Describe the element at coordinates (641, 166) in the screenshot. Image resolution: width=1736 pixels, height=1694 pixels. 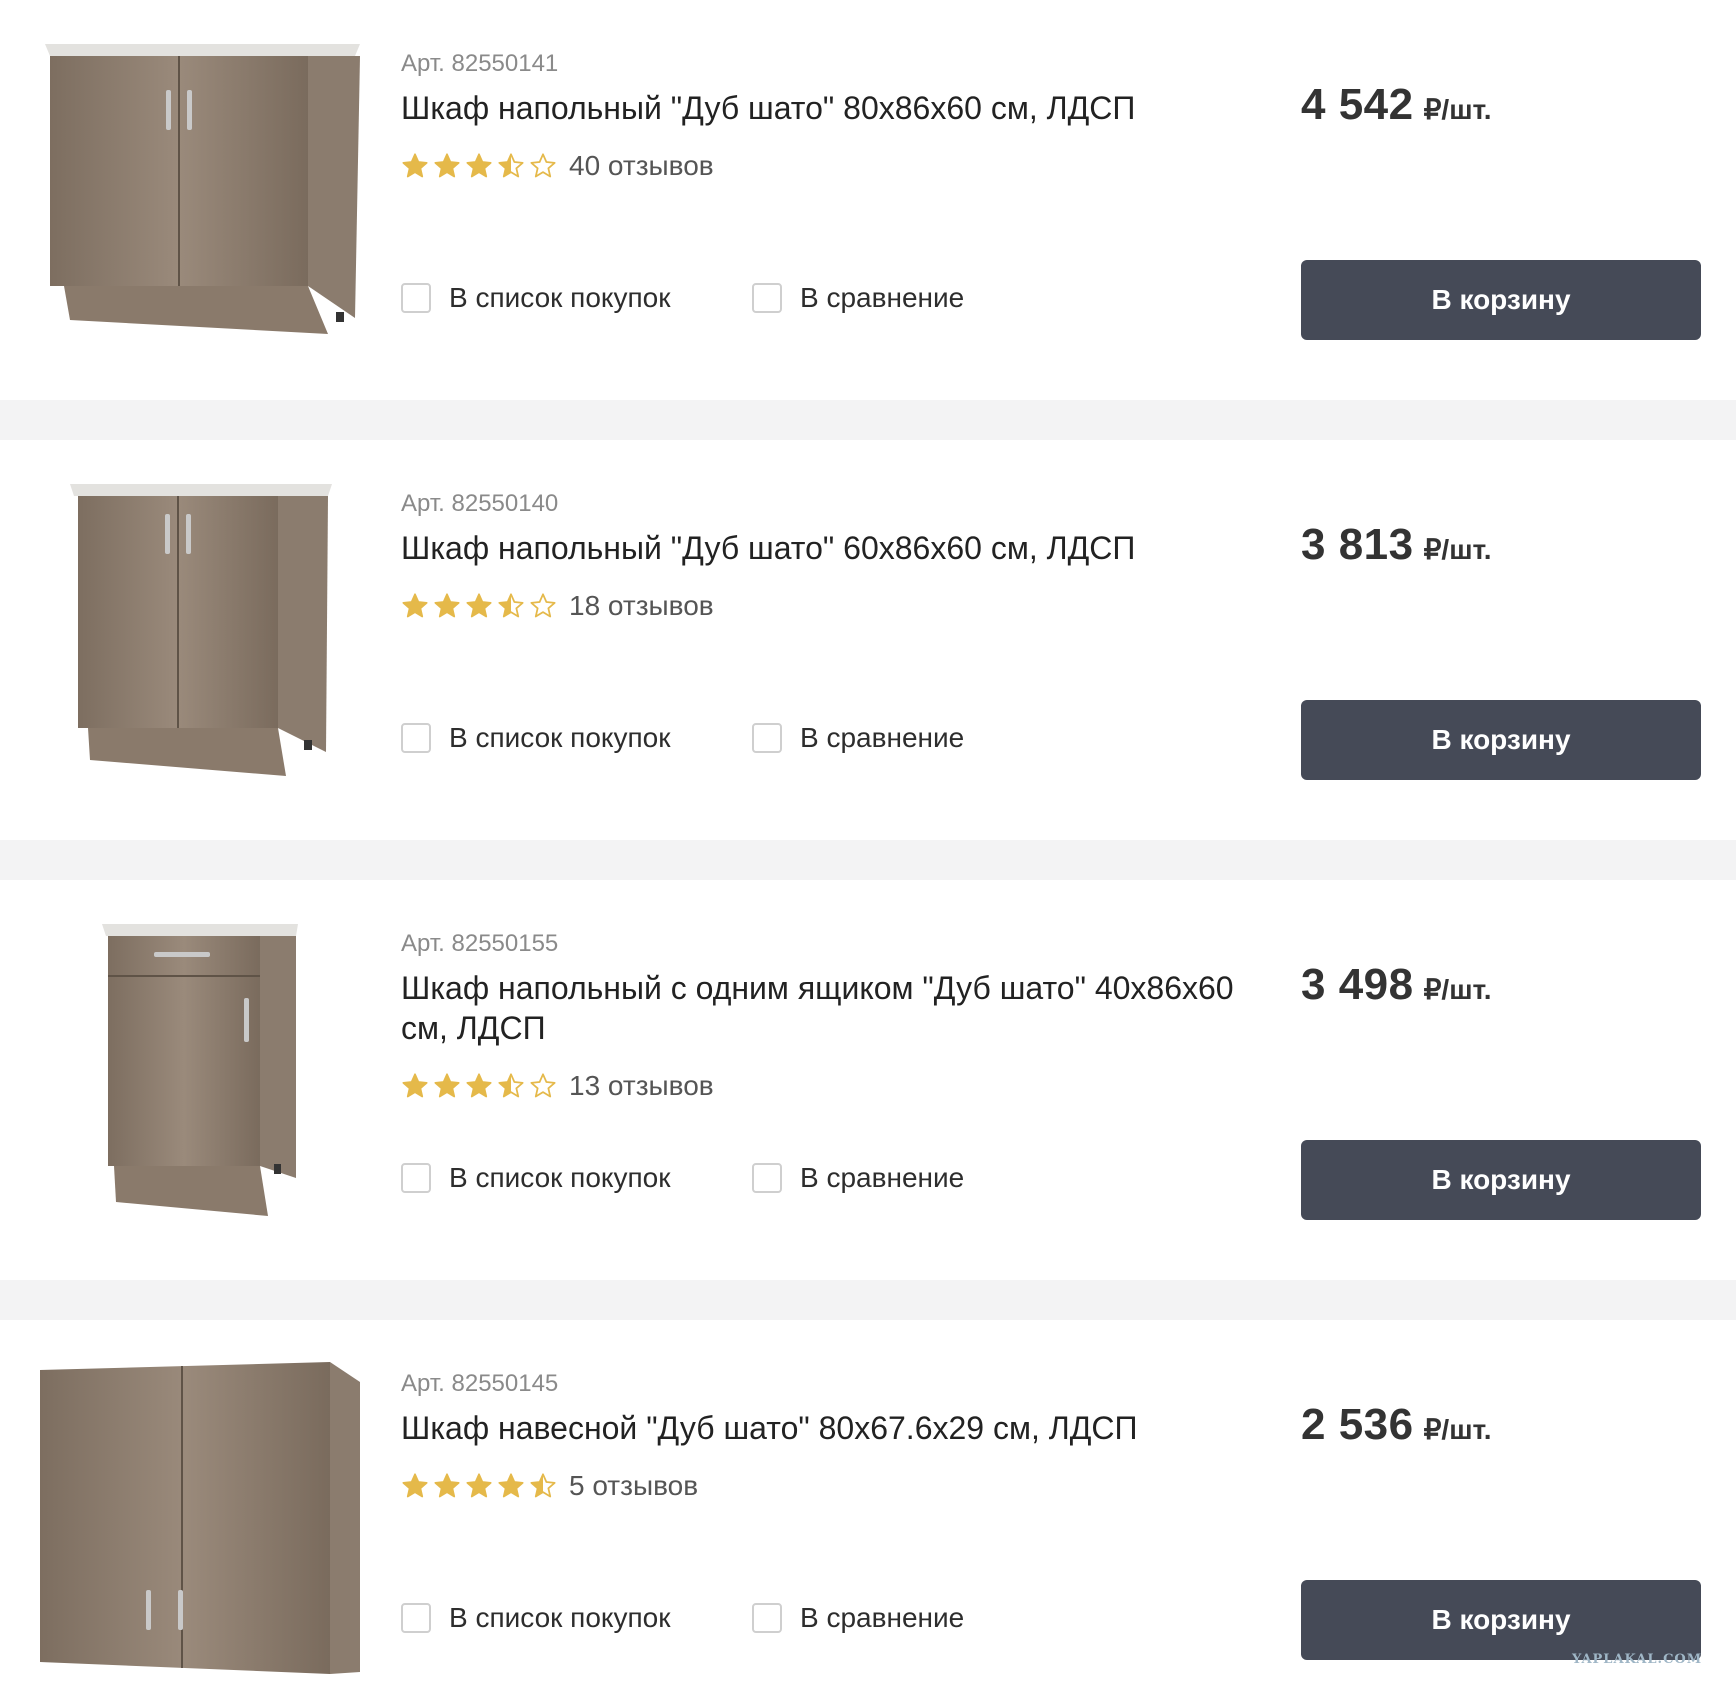
I see `reviews-link: 40 отзывов` at that location.